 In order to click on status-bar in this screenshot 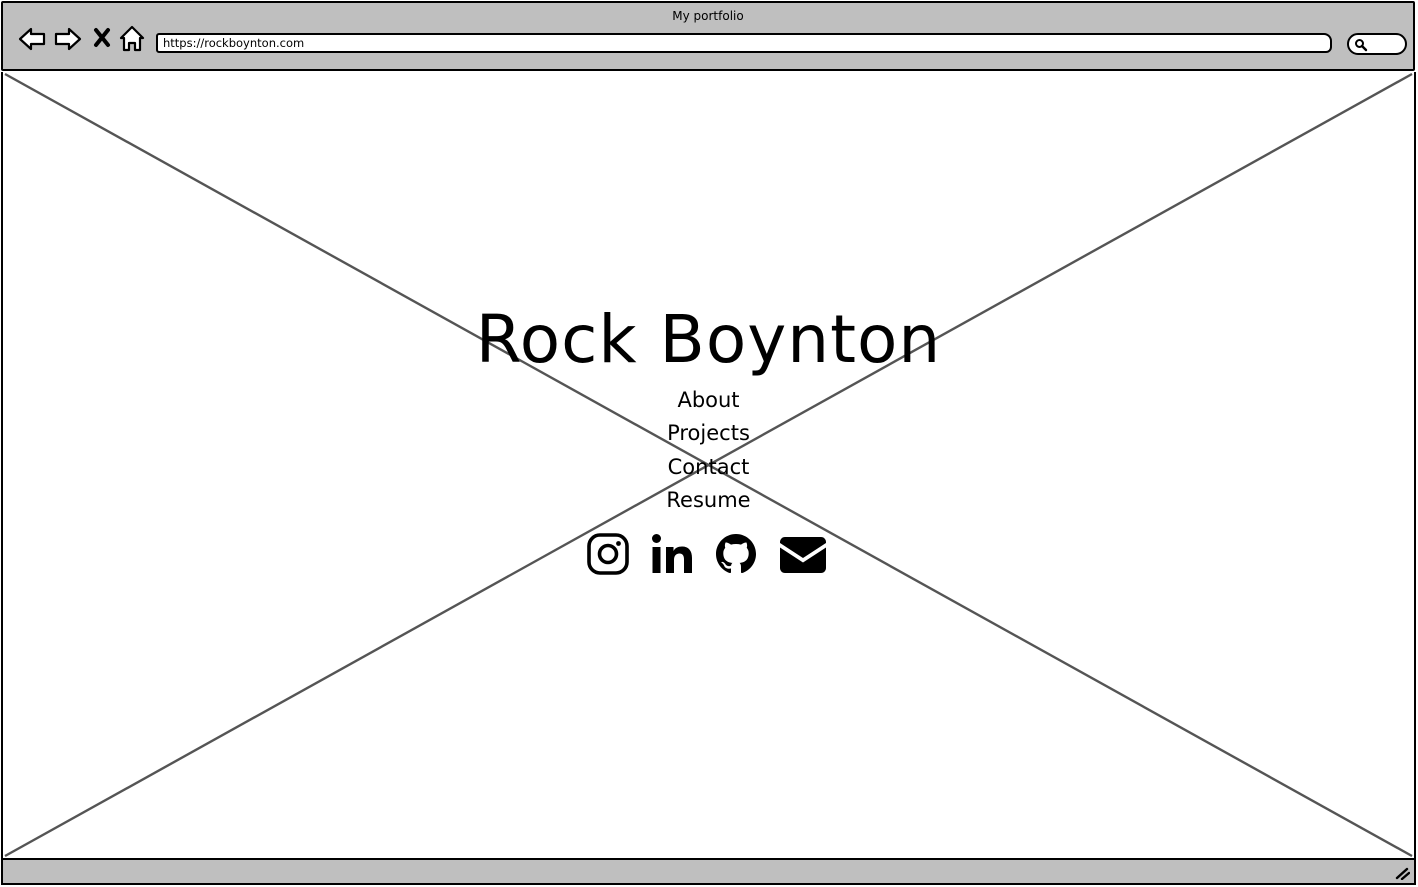, I will do `click(708, 871)`.